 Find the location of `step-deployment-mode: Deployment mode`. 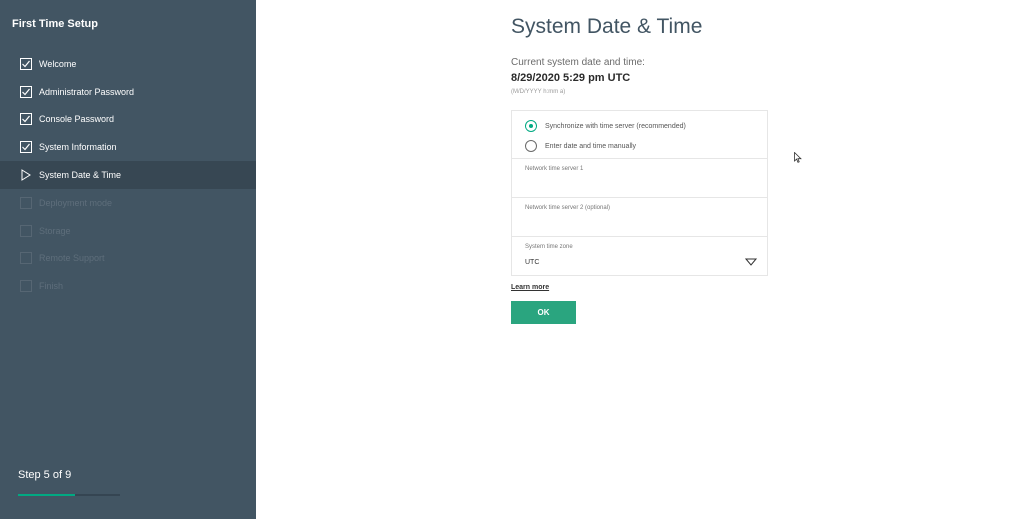

step-deployment-mode: Deployment mode is located at coordinates (128, 203).